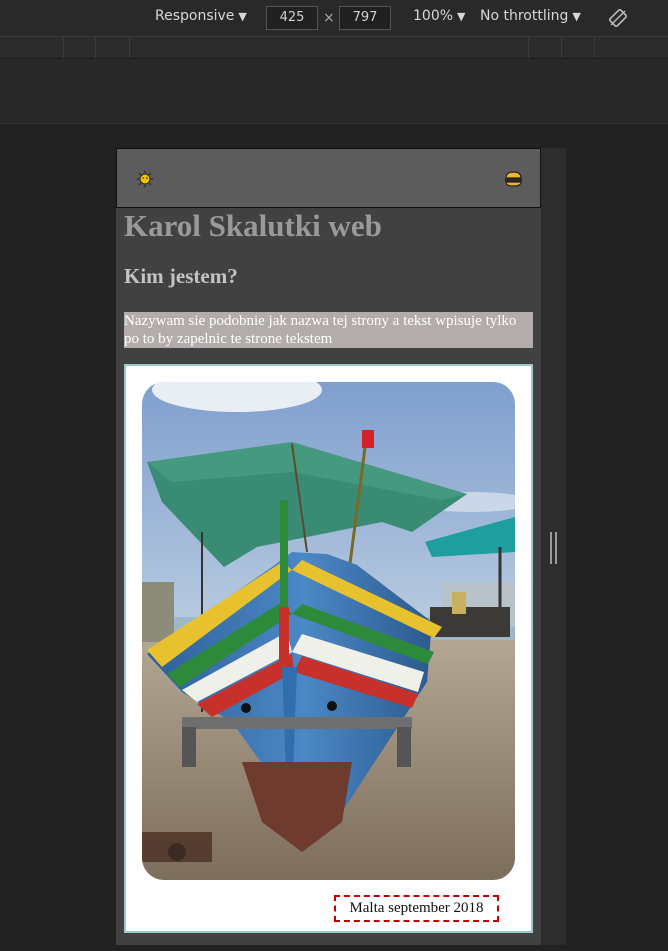 The width and height of the screenshot is (668, 951). I want to click on throttling-dropdown: No throttling ▼, so click(530, 16).